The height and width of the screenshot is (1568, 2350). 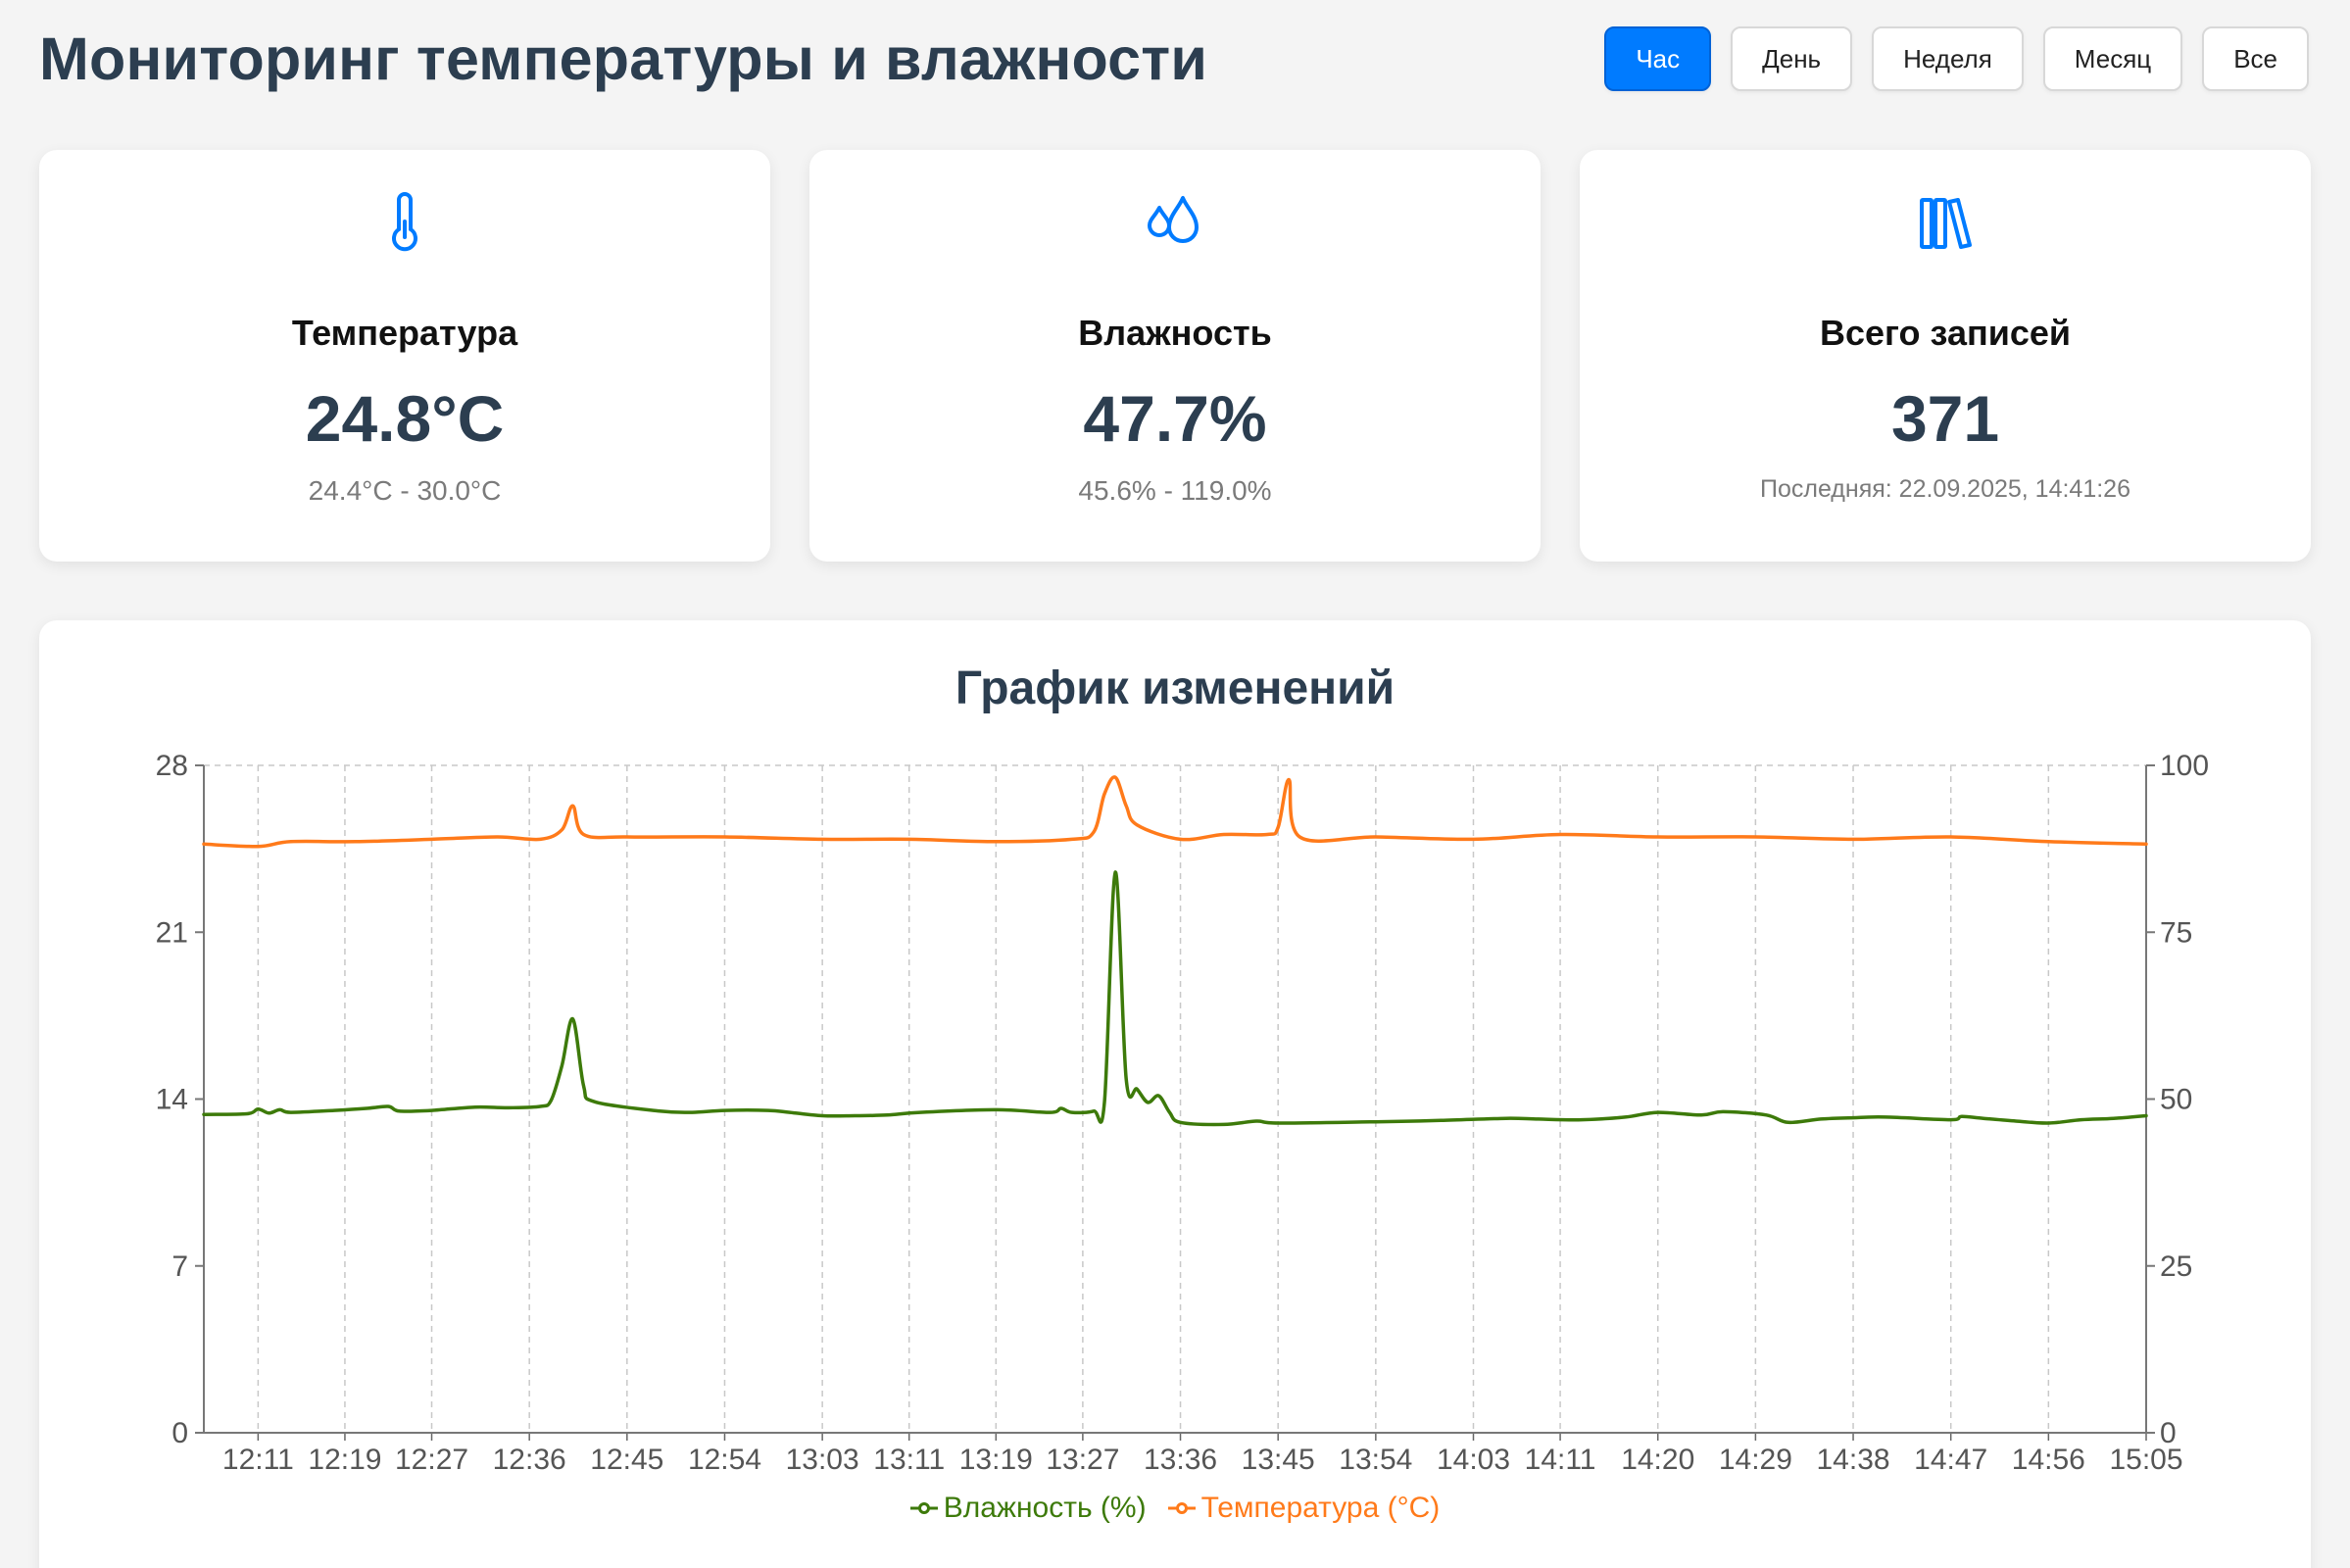 What do you see at coordinates (172, 766) in the screenshot?
I see `y-left-tick-label: 28` at bounding box center [172, 766].